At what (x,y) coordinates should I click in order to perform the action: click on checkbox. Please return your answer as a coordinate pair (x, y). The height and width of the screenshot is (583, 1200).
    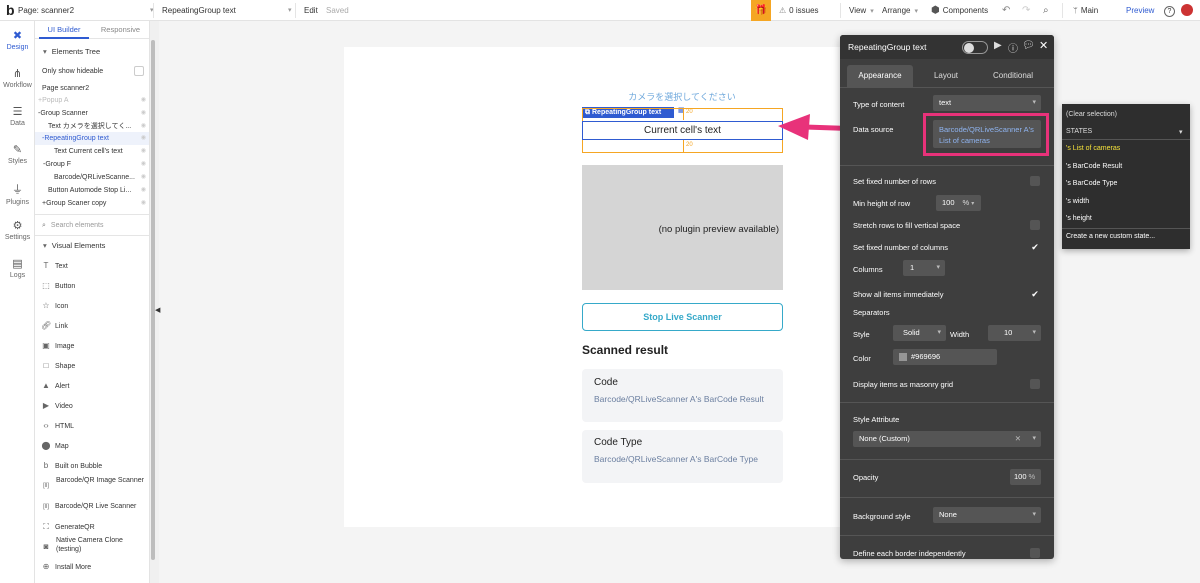
    Looking at the image, I should click on (139, 71).